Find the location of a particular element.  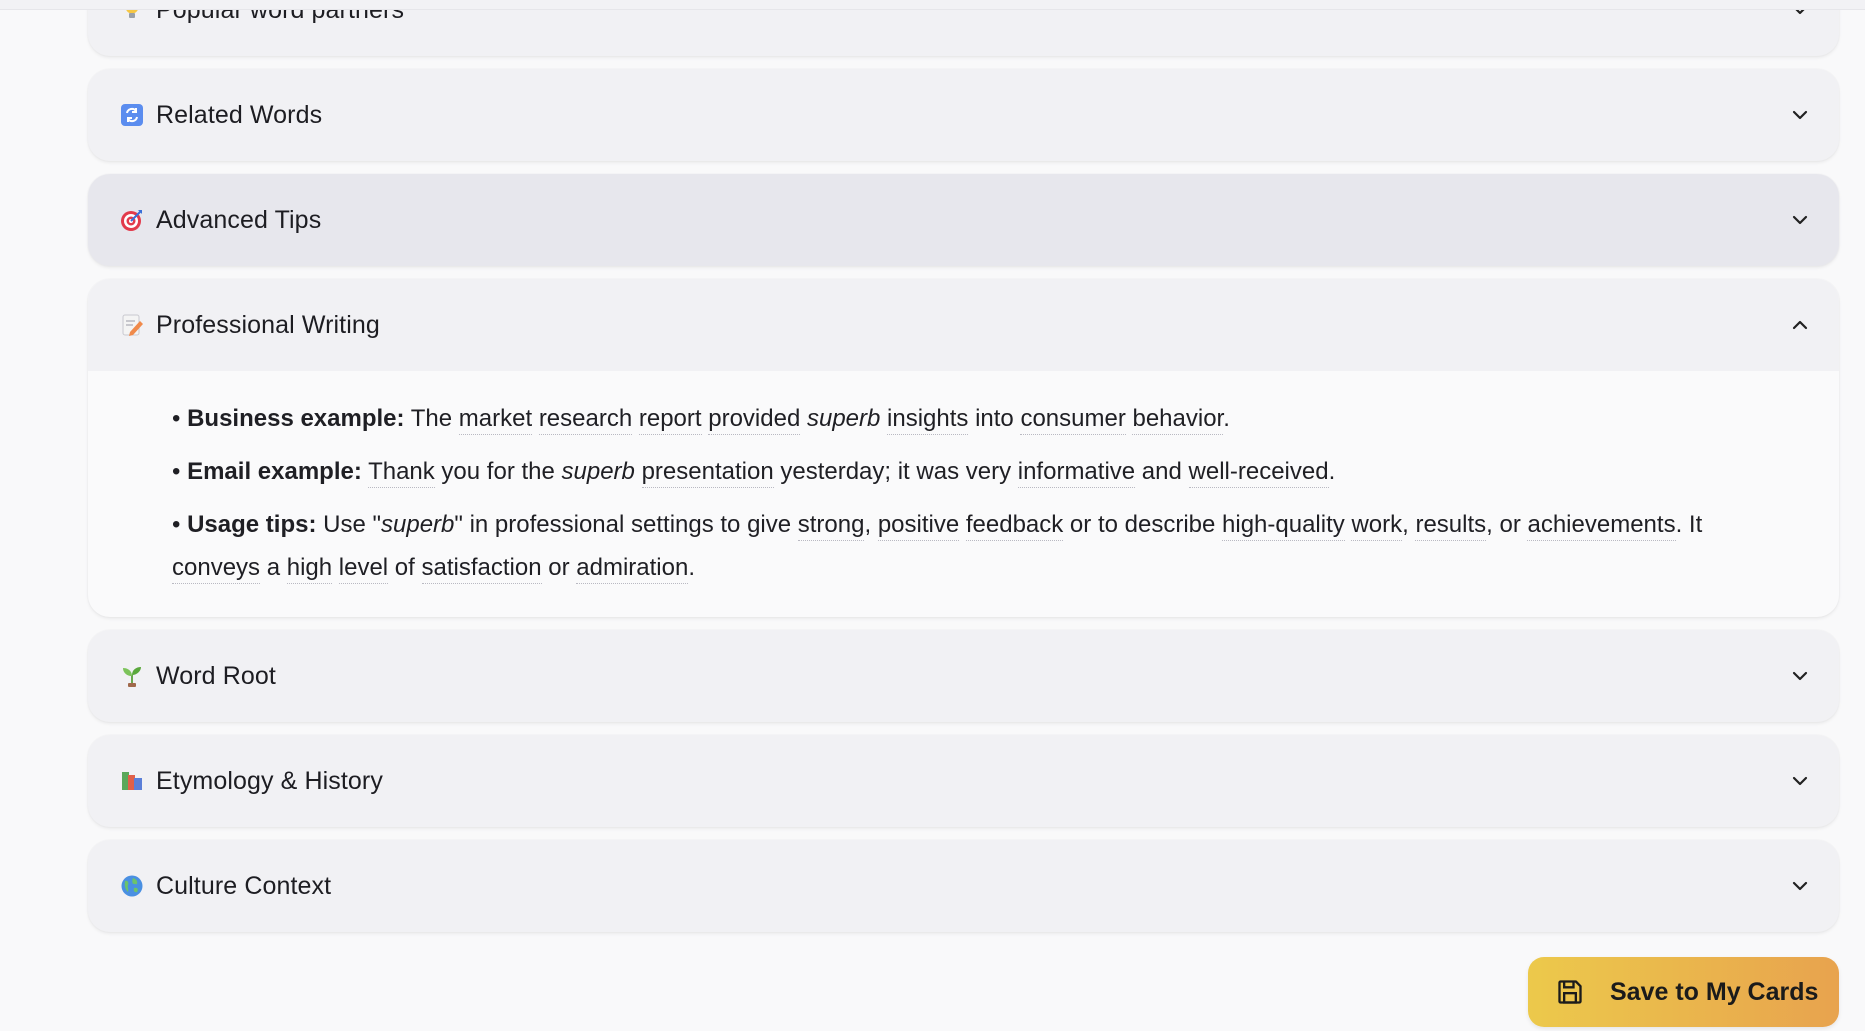

text: . It is located at coordinates (1689, 524).